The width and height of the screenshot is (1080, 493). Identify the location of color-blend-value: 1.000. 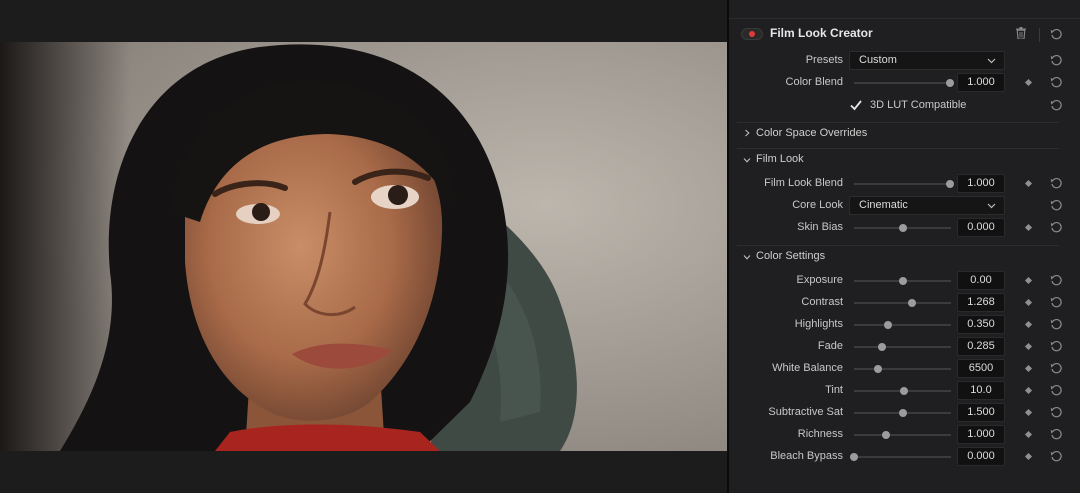
(981, 82).